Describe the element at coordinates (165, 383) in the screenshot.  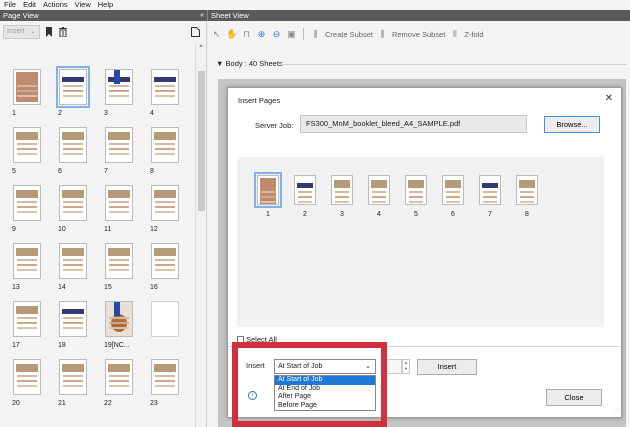
I see `page-thumbnail: 23` at that location.